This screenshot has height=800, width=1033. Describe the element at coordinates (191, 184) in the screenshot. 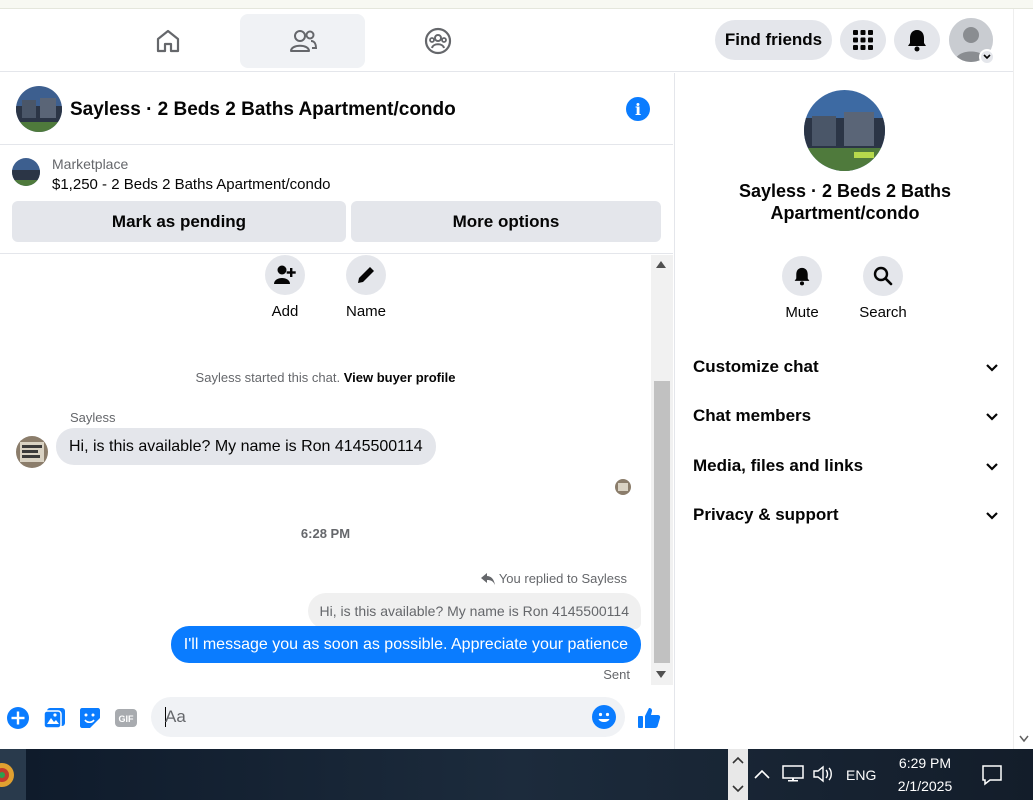

I see `listing-description: $1,250 - 2 Beds 2 Baths Apartment/condo` at that location.